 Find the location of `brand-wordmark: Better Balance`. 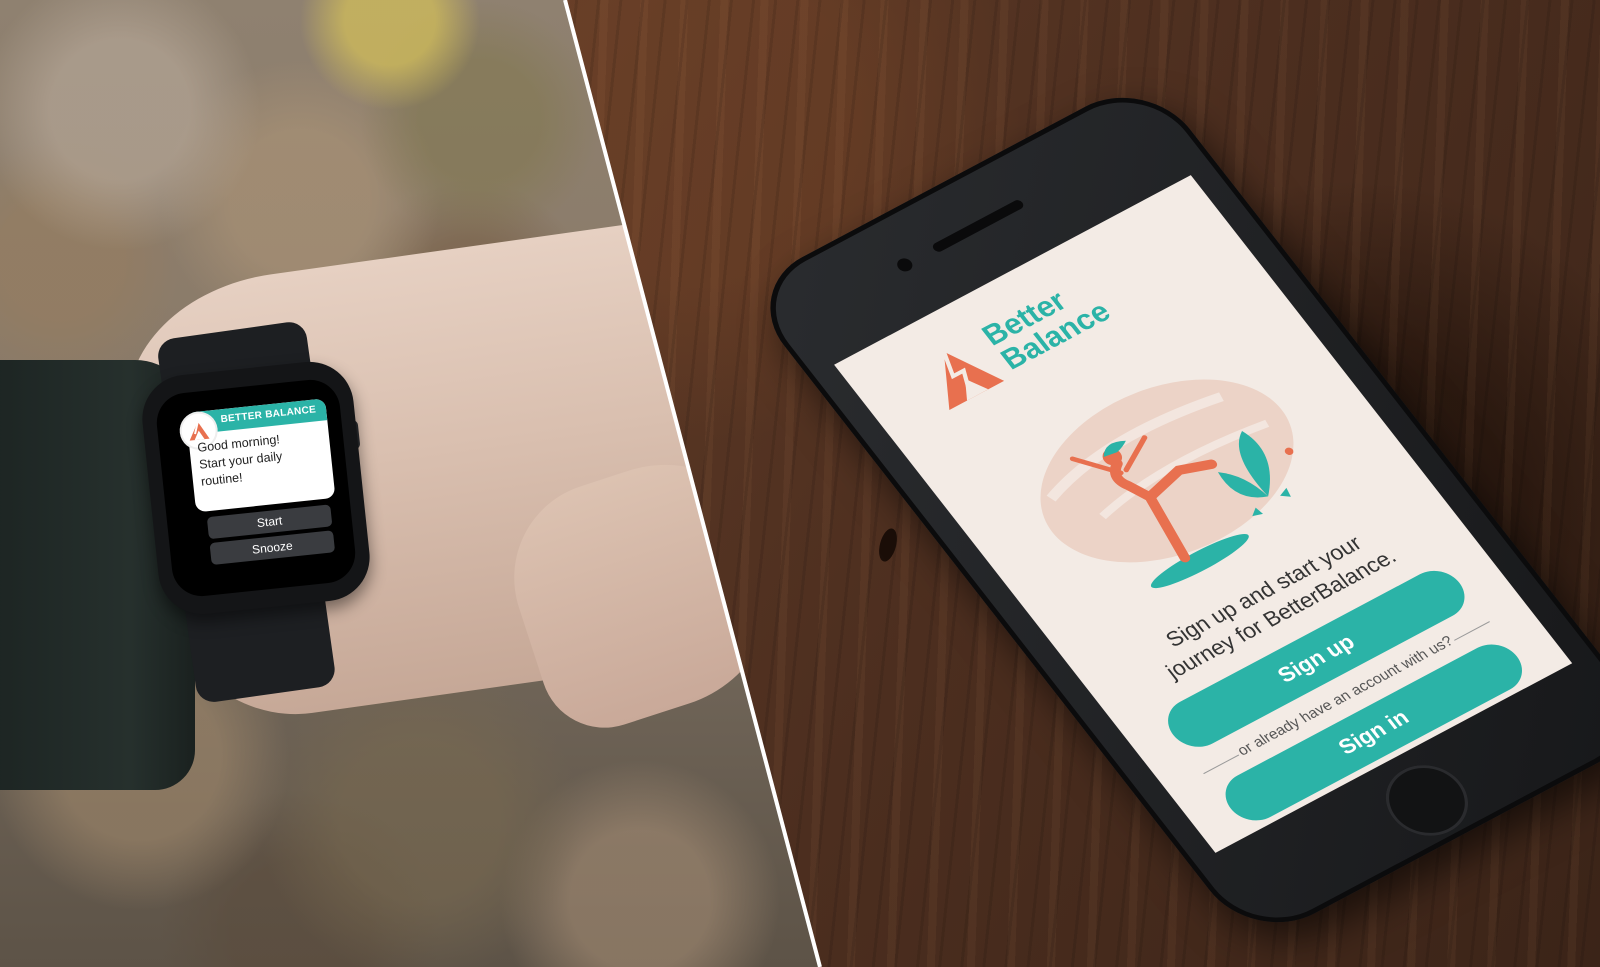

brand-wordmark: Better Balance is located at coordinates (1046, 324).